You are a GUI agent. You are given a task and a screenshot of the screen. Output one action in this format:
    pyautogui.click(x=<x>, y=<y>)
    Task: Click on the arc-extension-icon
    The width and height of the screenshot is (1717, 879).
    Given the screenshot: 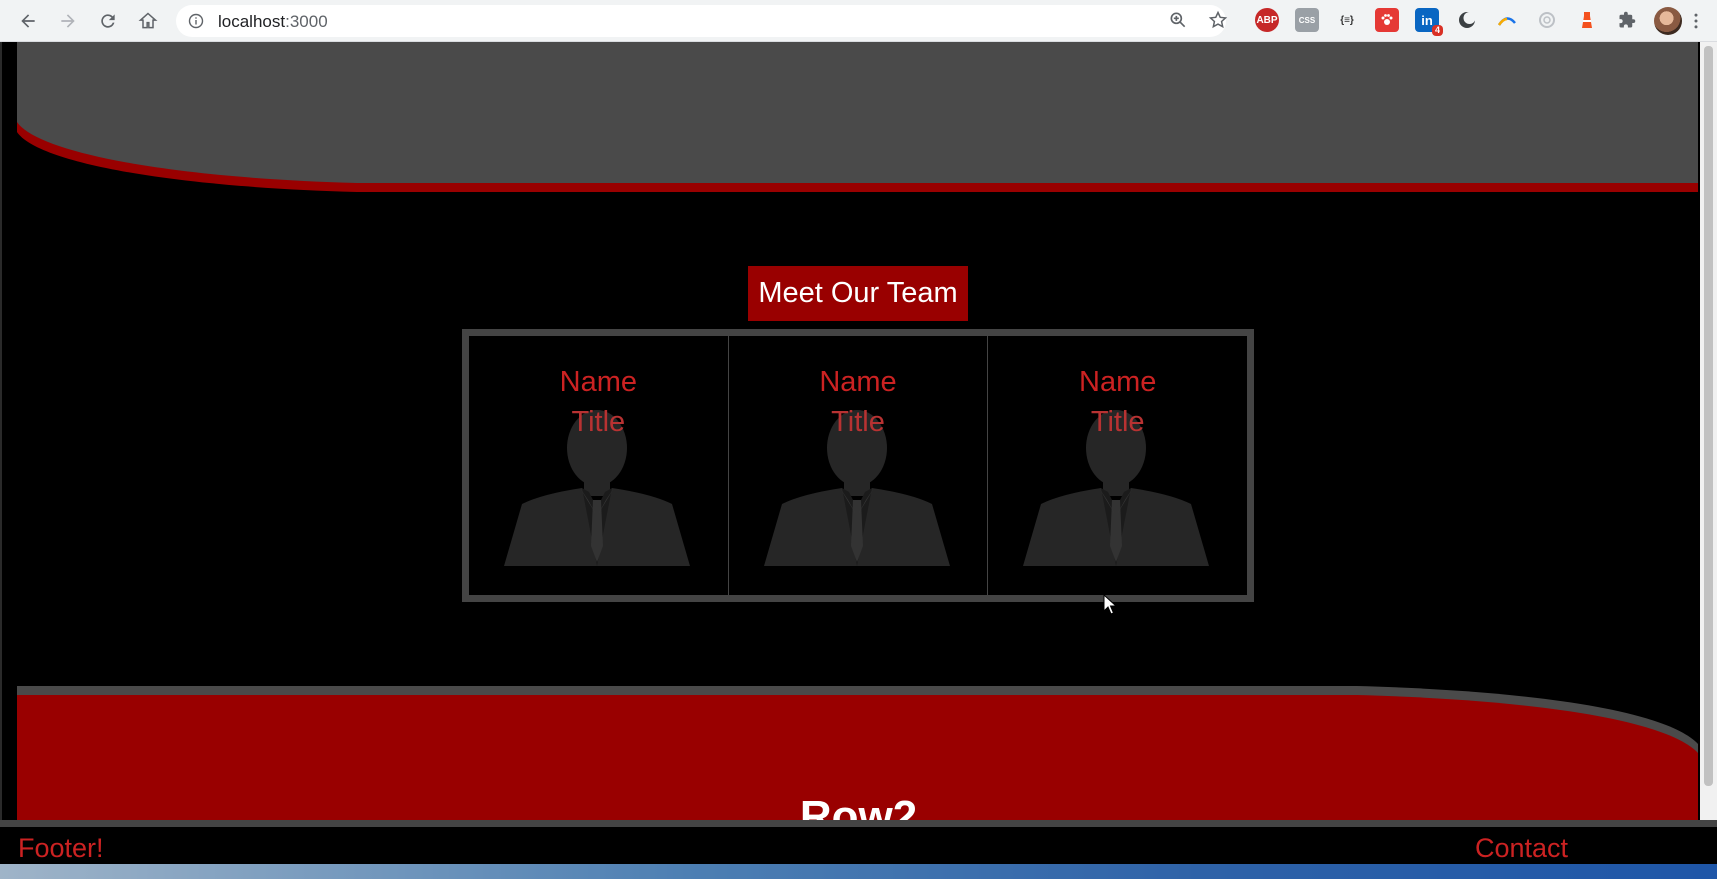 What is the action you would take?
    pyautogui.click(x=1507, y=20)
    